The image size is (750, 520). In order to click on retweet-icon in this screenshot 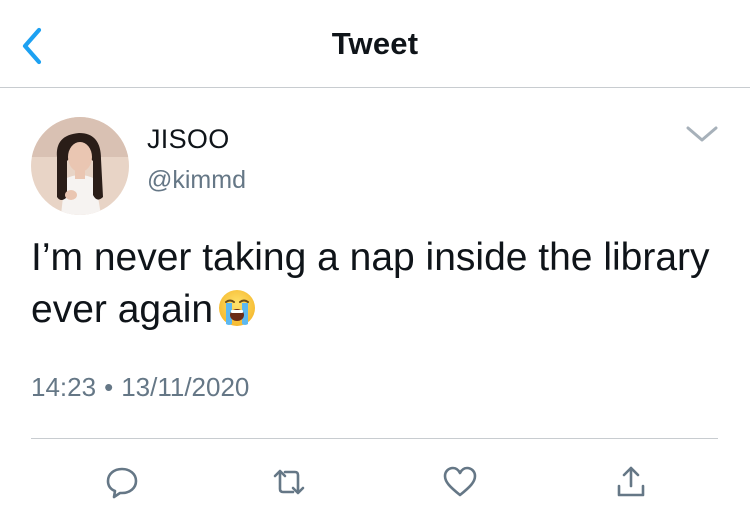, I will do `click(289, 482)`.